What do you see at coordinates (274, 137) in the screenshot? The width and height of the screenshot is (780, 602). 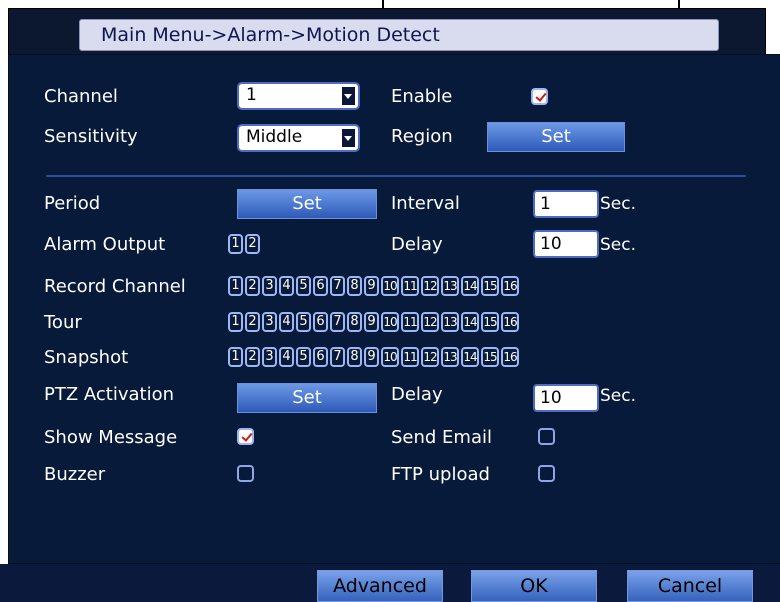 I see `sensitivity-value: Middle` at bounding box center [274, 137].